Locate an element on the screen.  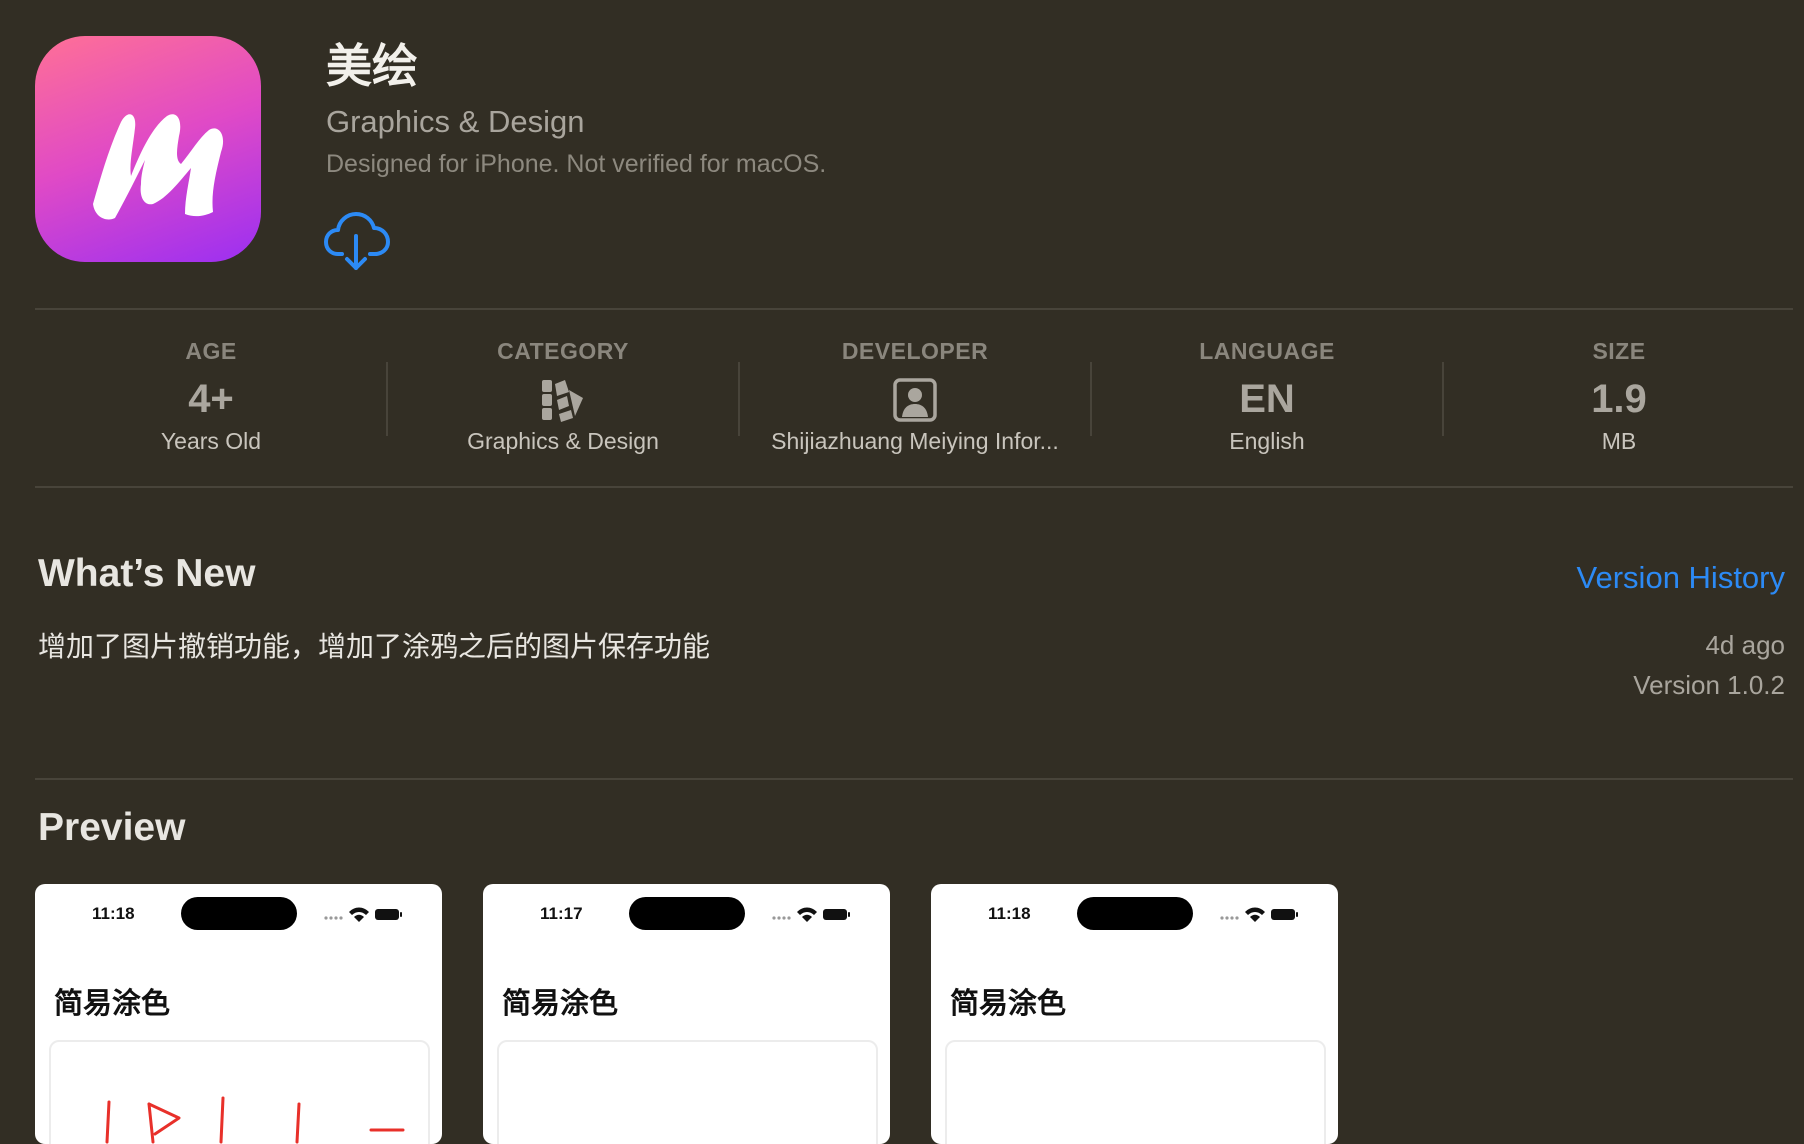
developer-person-icon is located at coordinates (915, 400).